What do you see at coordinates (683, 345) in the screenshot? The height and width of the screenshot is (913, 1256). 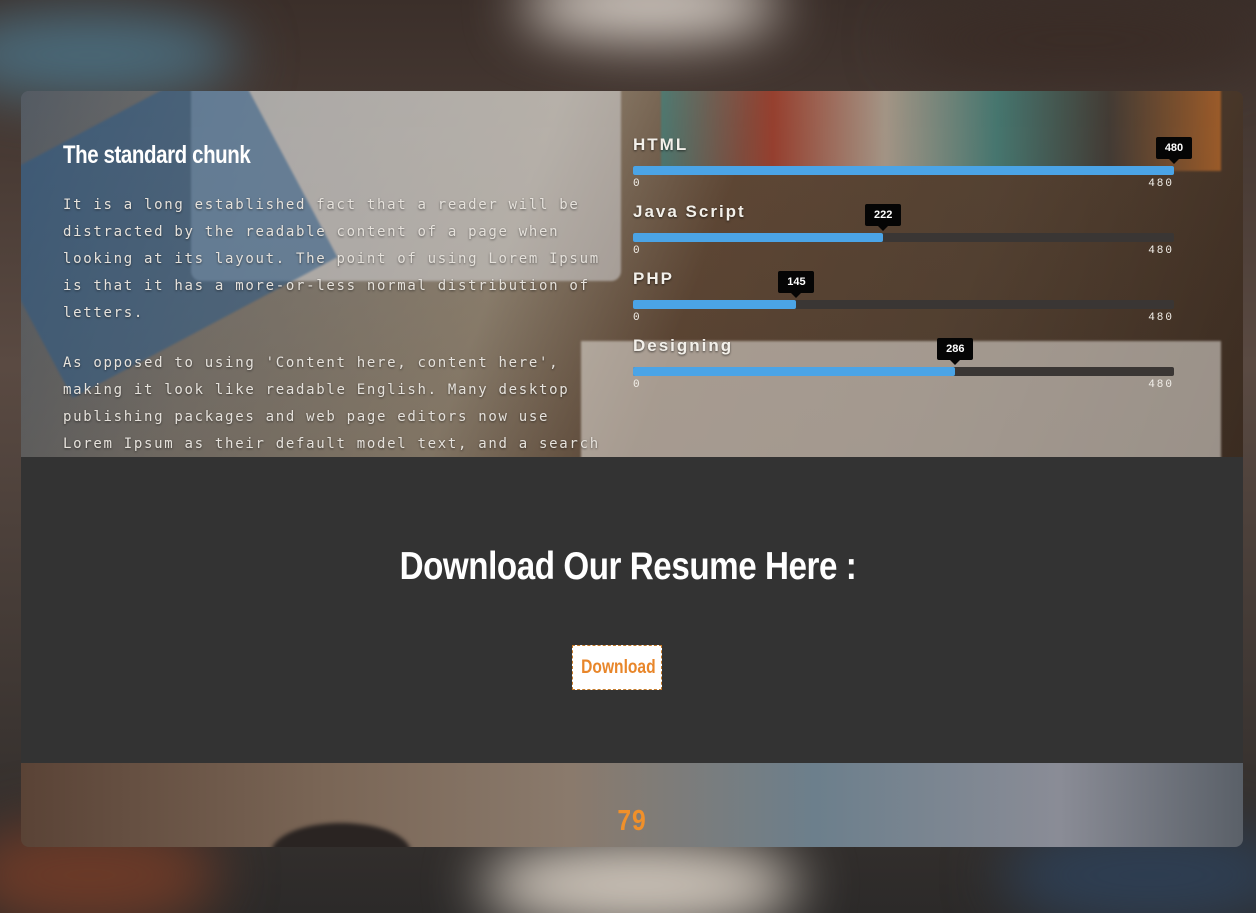 I see `skill-label: Designing` at bounding box center [683, 345].